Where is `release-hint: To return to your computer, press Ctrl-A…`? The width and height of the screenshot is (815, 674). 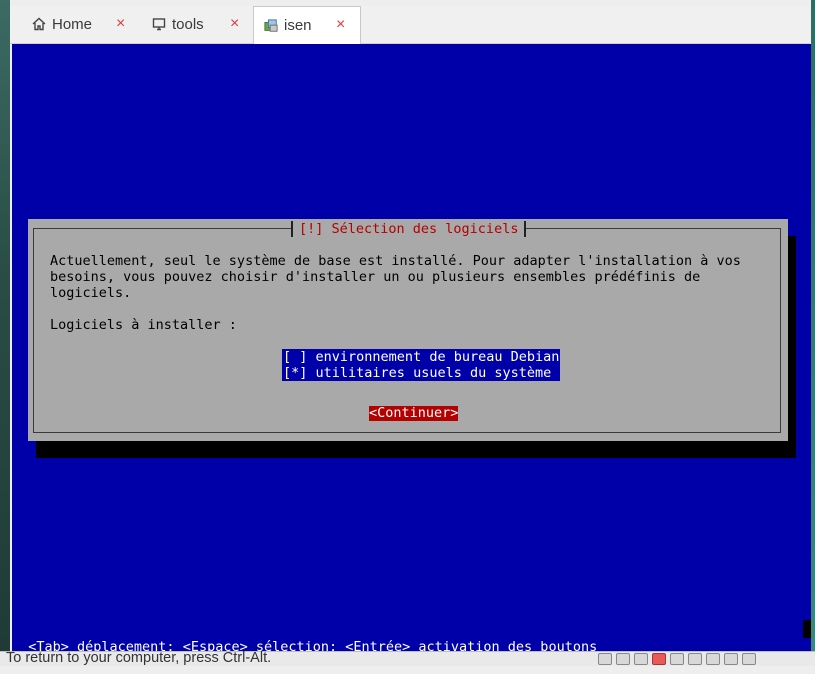 release-hint: To return to your computer, press Ctrl-A… is located at coordinates (139, 658).